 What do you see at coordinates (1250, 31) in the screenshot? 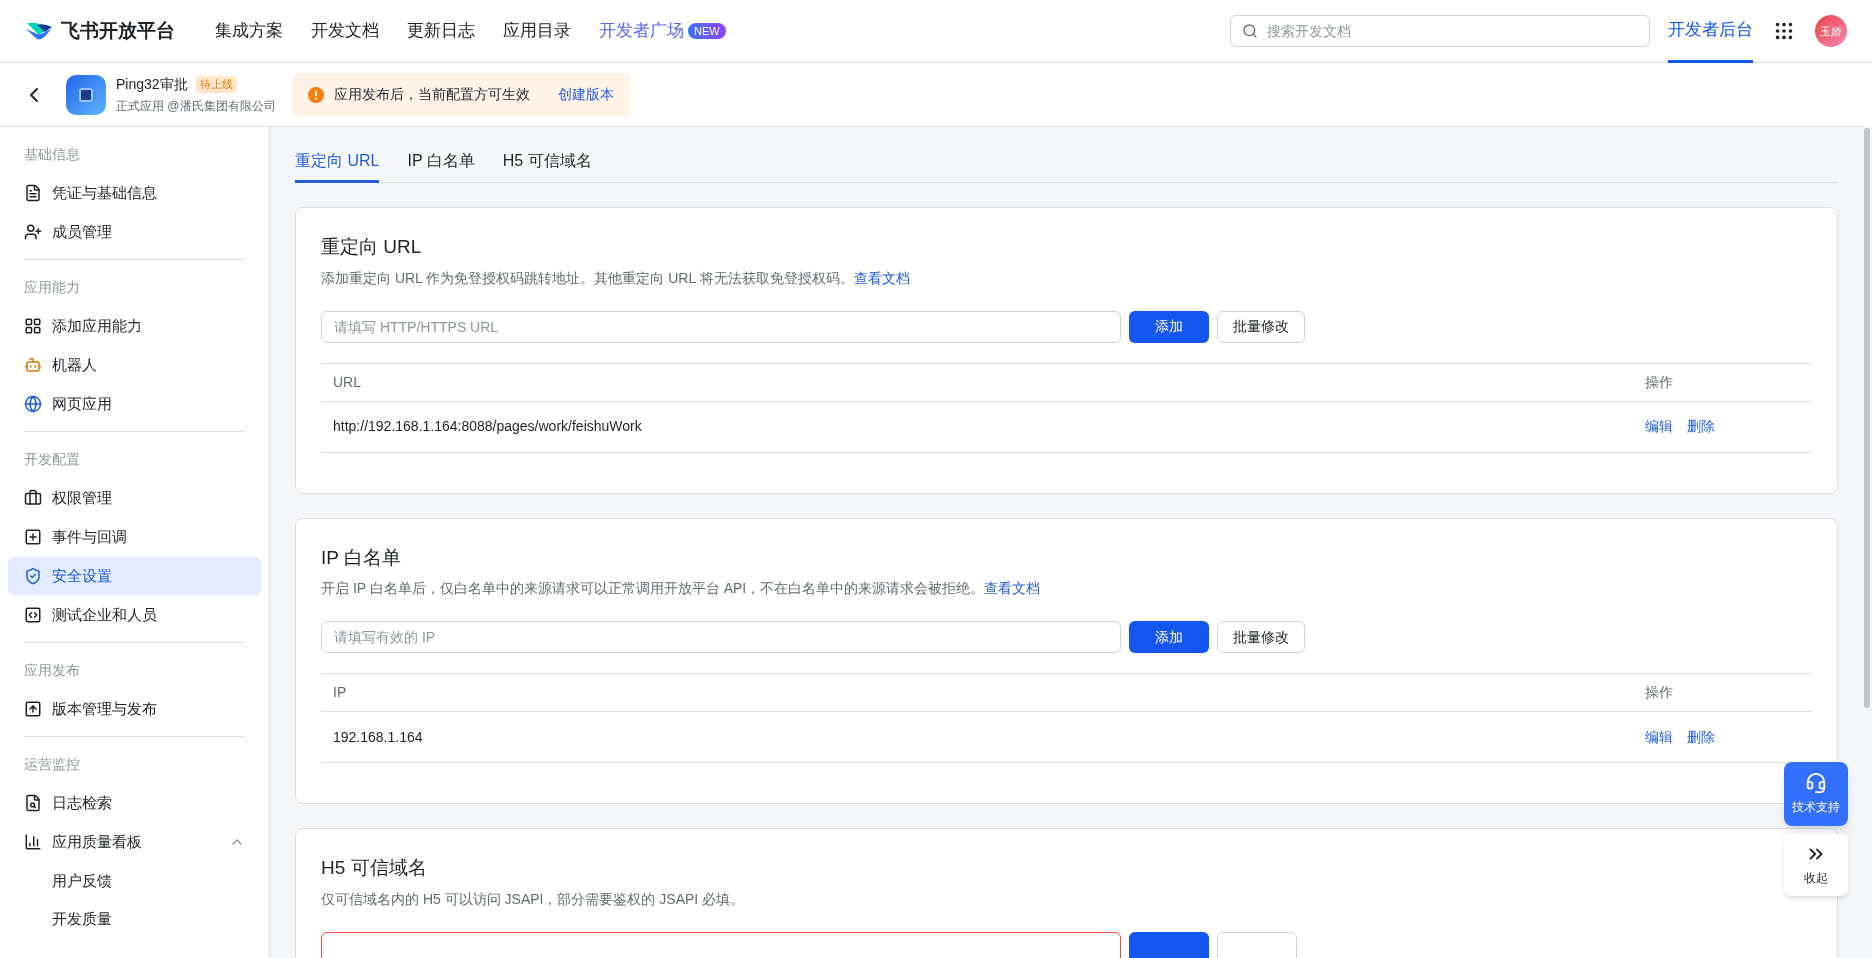
I see `search-icon` at bounding box center [1250, 31].